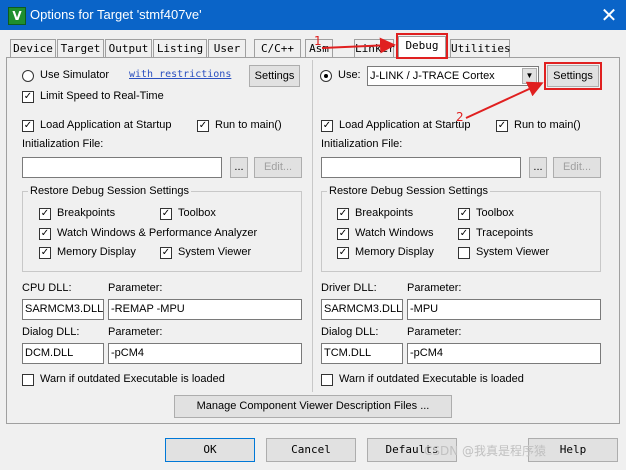  Describe the element at coordinates (485, 451) in the screenshot. I see `watermark: CSDN @我真是程序猿` at that location.